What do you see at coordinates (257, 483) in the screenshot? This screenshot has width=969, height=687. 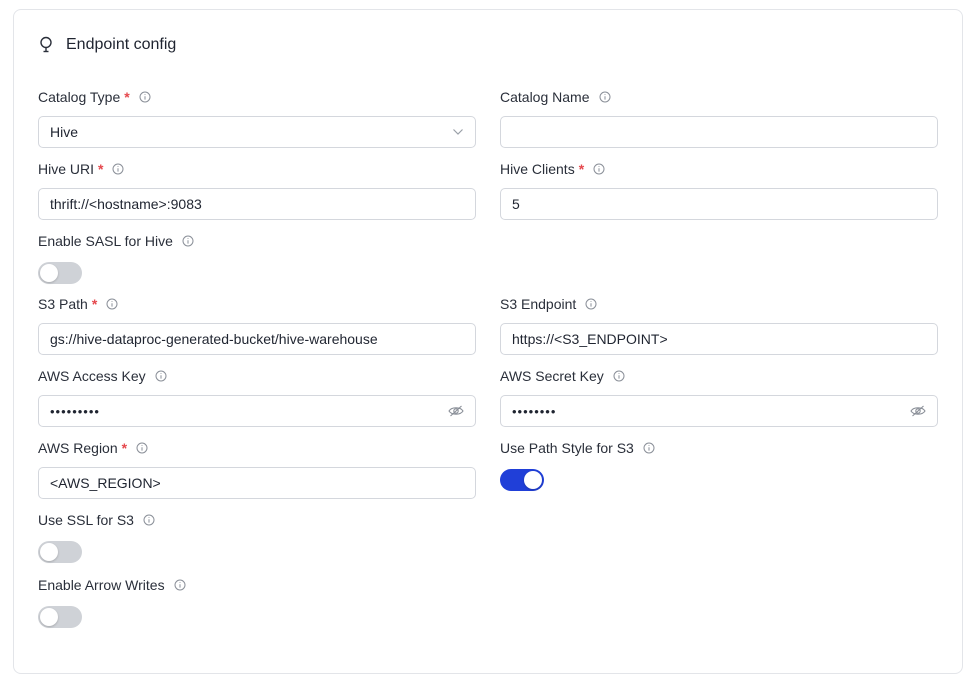 I see `aws-region-input: <AWS_REGION>` at bounding box center [257, 483].